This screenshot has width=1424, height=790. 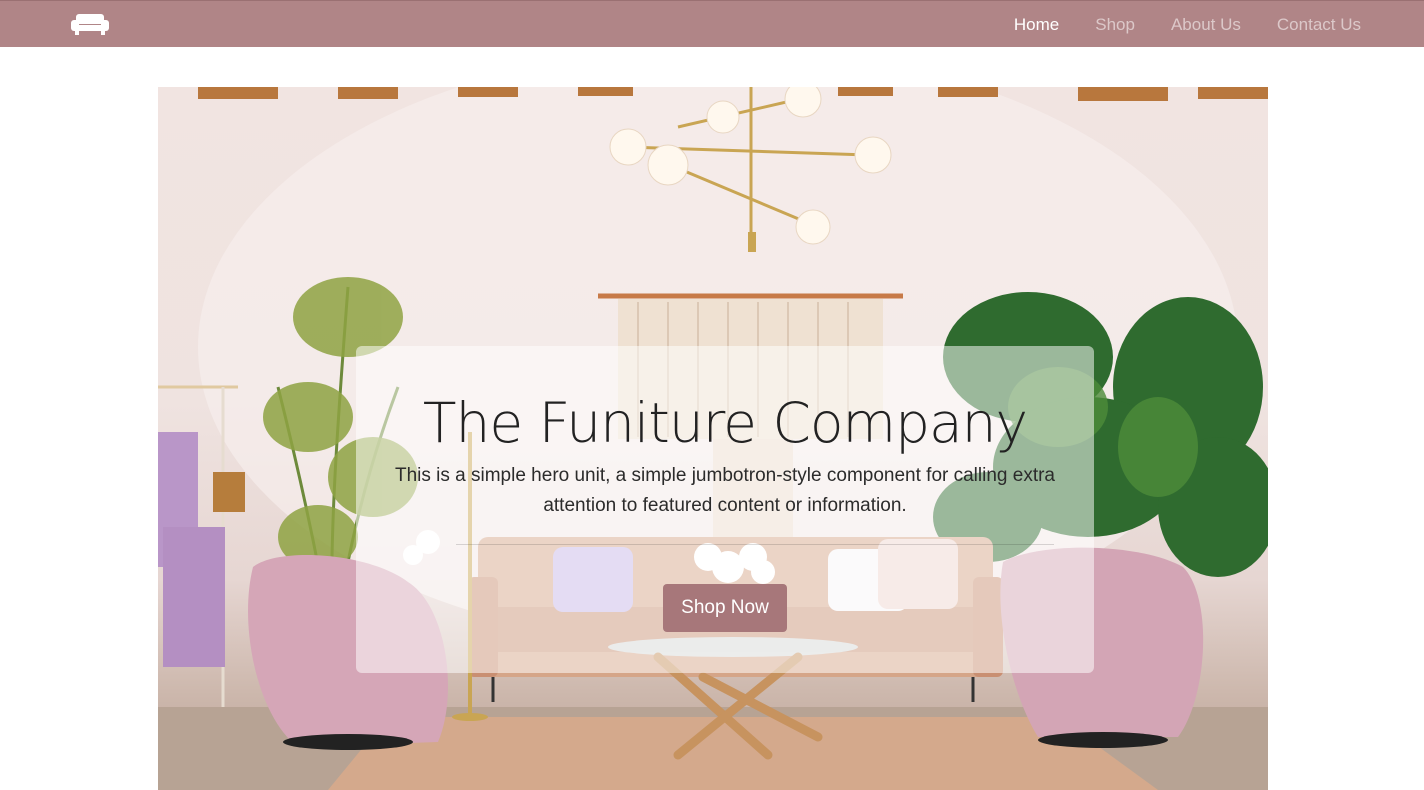 What do you see at coordinates (725, 423) in the screenshot?
I see `hero-title: The Funiture Company` at bounding box center [725, 423].